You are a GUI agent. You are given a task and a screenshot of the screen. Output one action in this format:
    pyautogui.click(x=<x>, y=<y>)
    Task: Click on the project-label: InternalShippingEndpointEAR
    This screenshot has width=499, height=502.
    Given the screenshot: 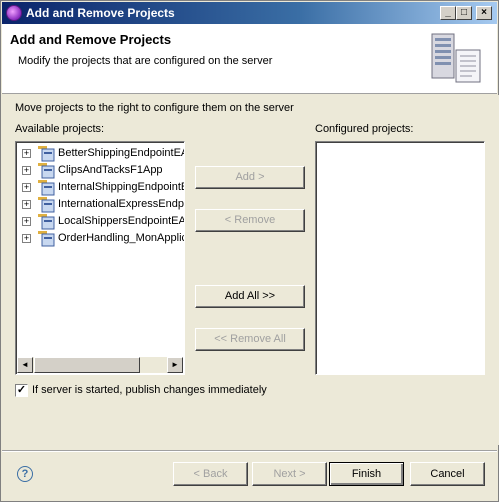 What is the action you would take?
    pyautogui.click(x=121, y=187)
    